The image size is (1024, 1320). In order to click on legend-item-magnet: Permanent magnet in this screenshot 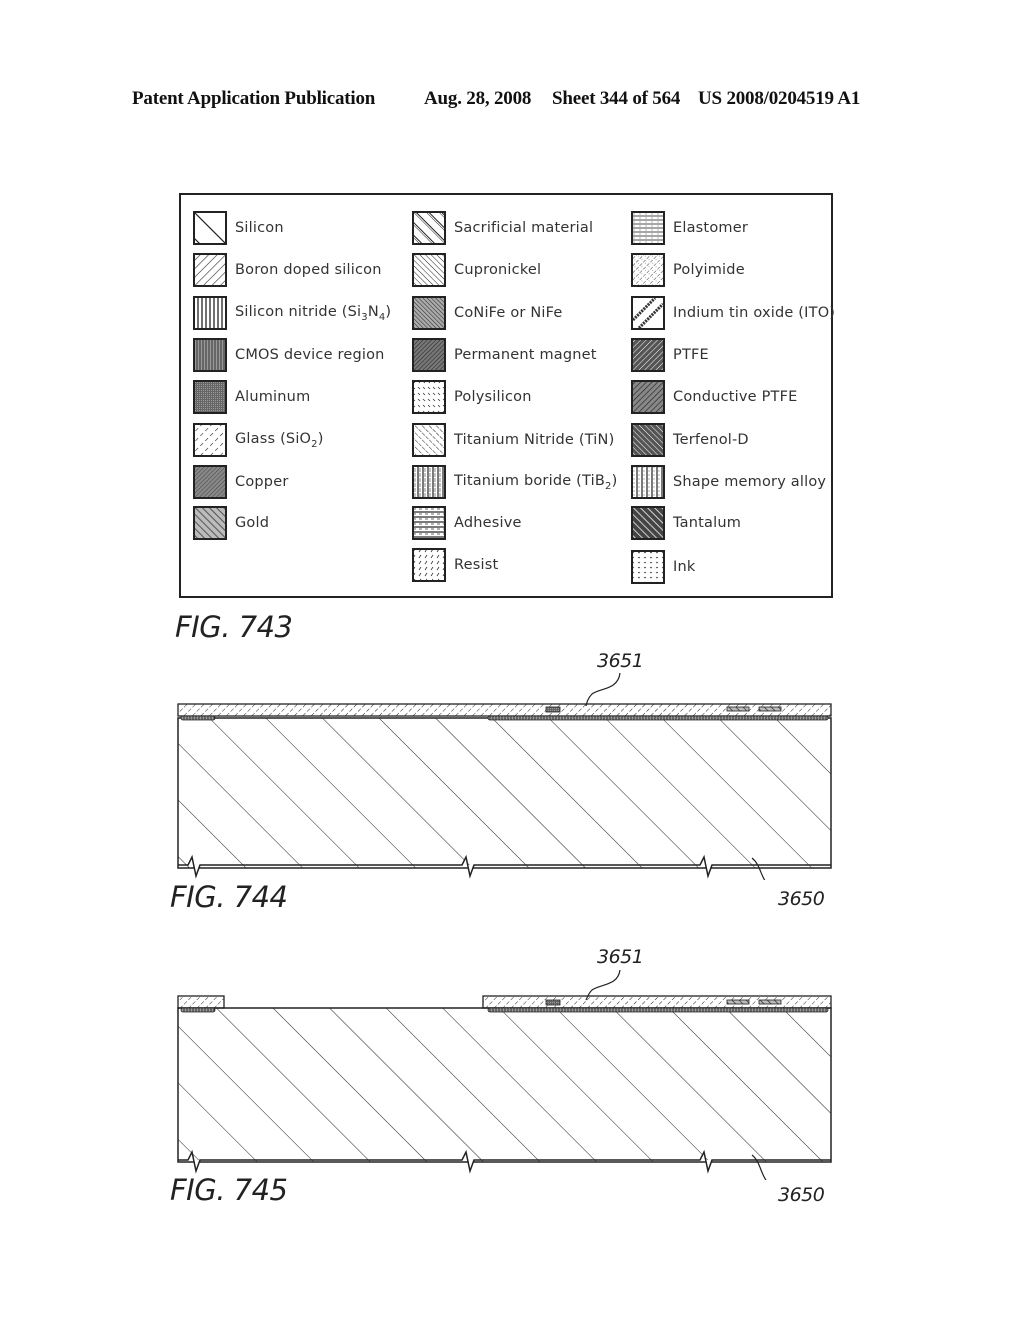, I will do `click(504, 355)`.